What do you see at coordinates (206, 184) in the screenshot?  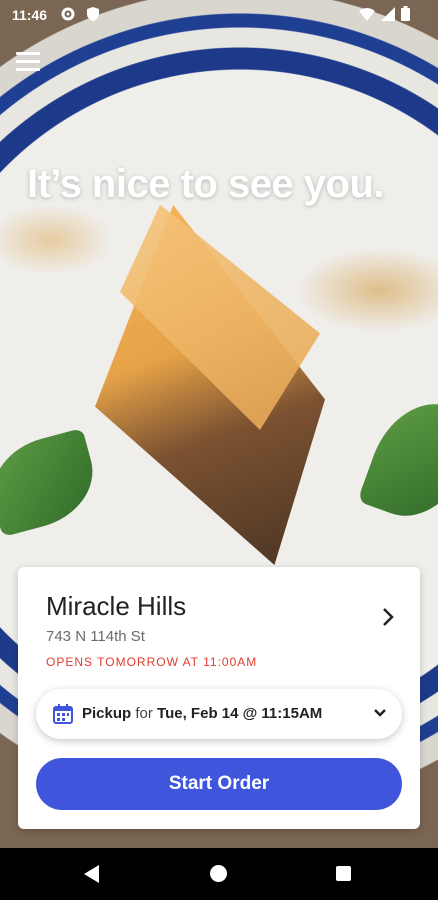 I see `page-title: It’s nice to see you.` at bounding box center [206, 184].